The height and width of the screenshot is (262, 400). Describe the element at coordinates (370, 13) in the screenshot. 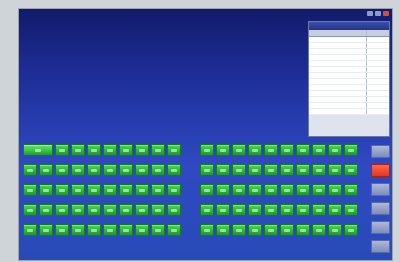

I see `minimize-icon` at that location.